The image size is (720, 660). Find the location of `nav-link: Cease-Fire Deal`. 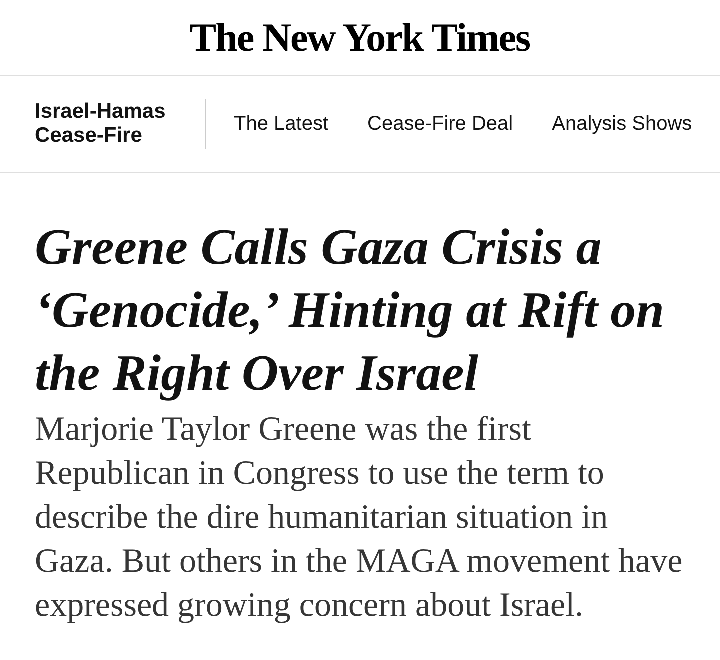

nav-link: Cease-Fire Deal is located at coordinates (441, 124).